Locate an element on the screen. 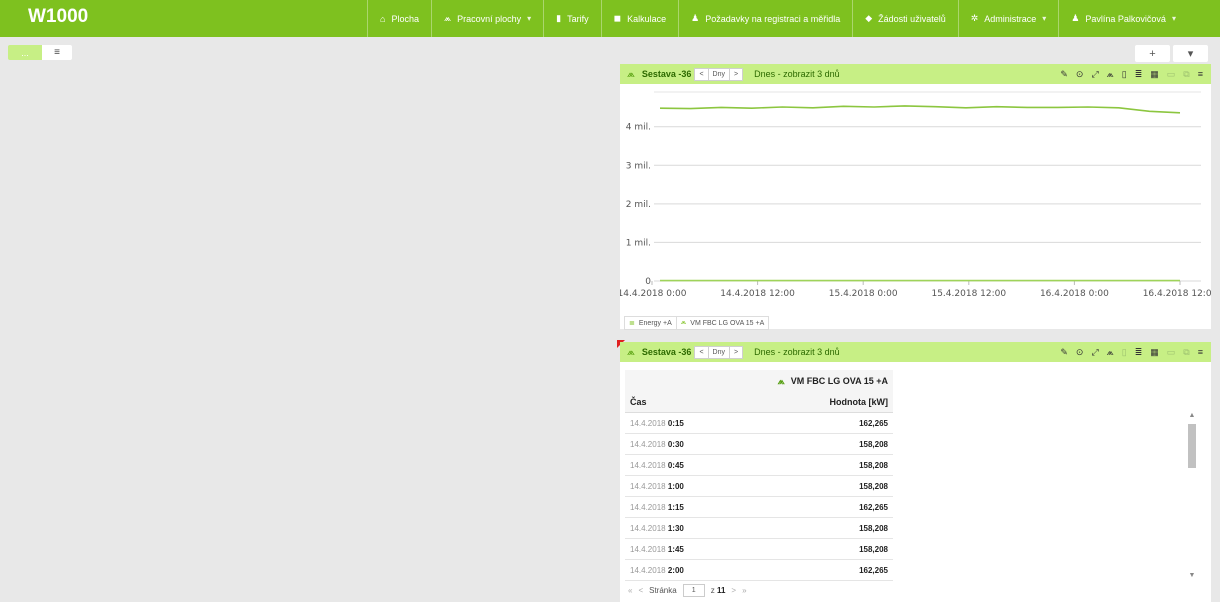 This screenshot has height=602, width=1220. nav-item-bar-chart: ▮ Tarify is located at coordinates (571, 18).